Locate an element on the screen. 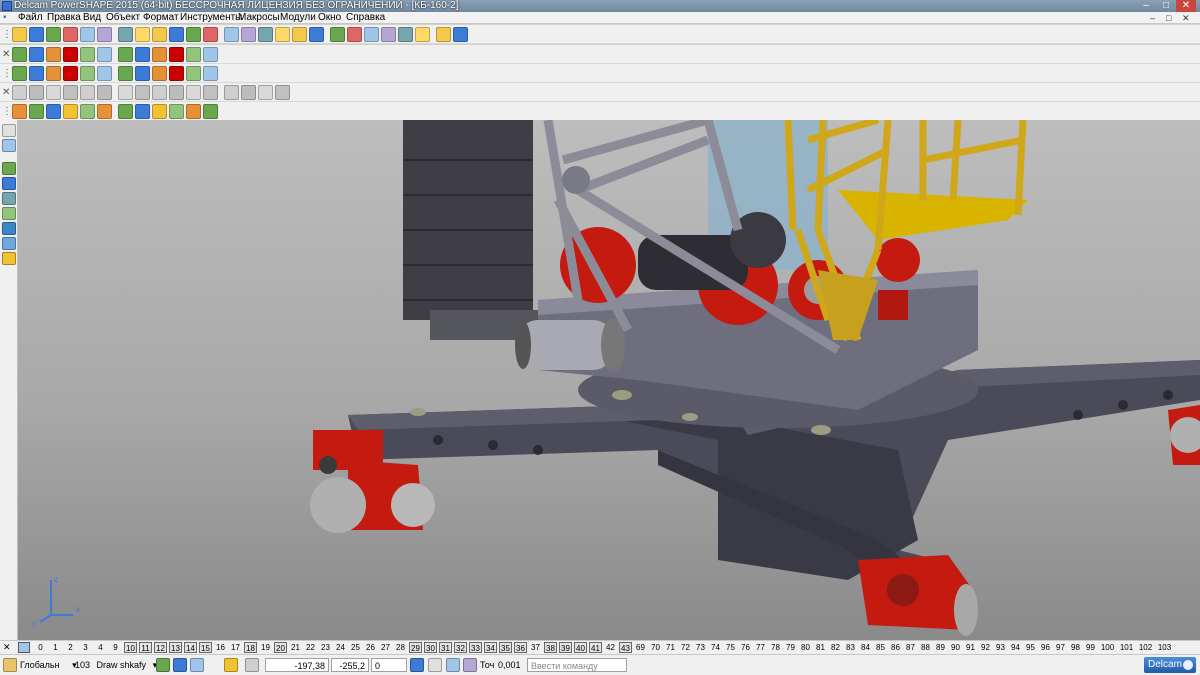  level-button: 9 is located at coordinates (115, 647).